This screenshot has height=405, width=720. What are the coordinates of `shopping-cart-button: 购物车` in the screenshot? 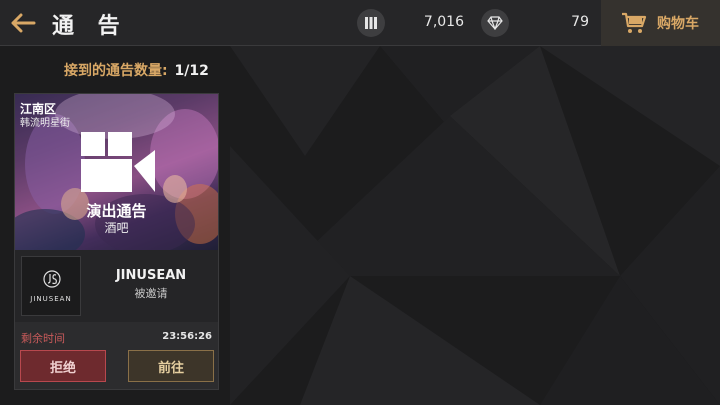 It's located at (660, 23).